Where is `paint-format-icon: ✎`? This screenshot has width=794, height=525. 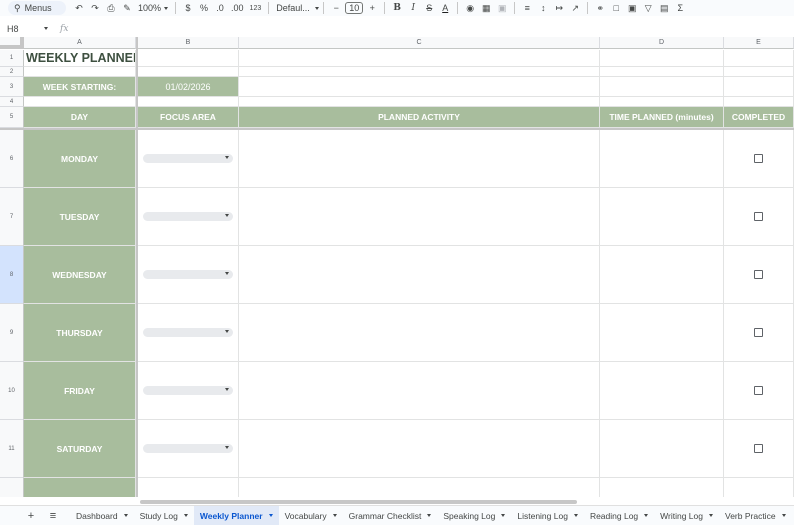
paint-format-icon: ✎ is located at coordinates (127, 8).